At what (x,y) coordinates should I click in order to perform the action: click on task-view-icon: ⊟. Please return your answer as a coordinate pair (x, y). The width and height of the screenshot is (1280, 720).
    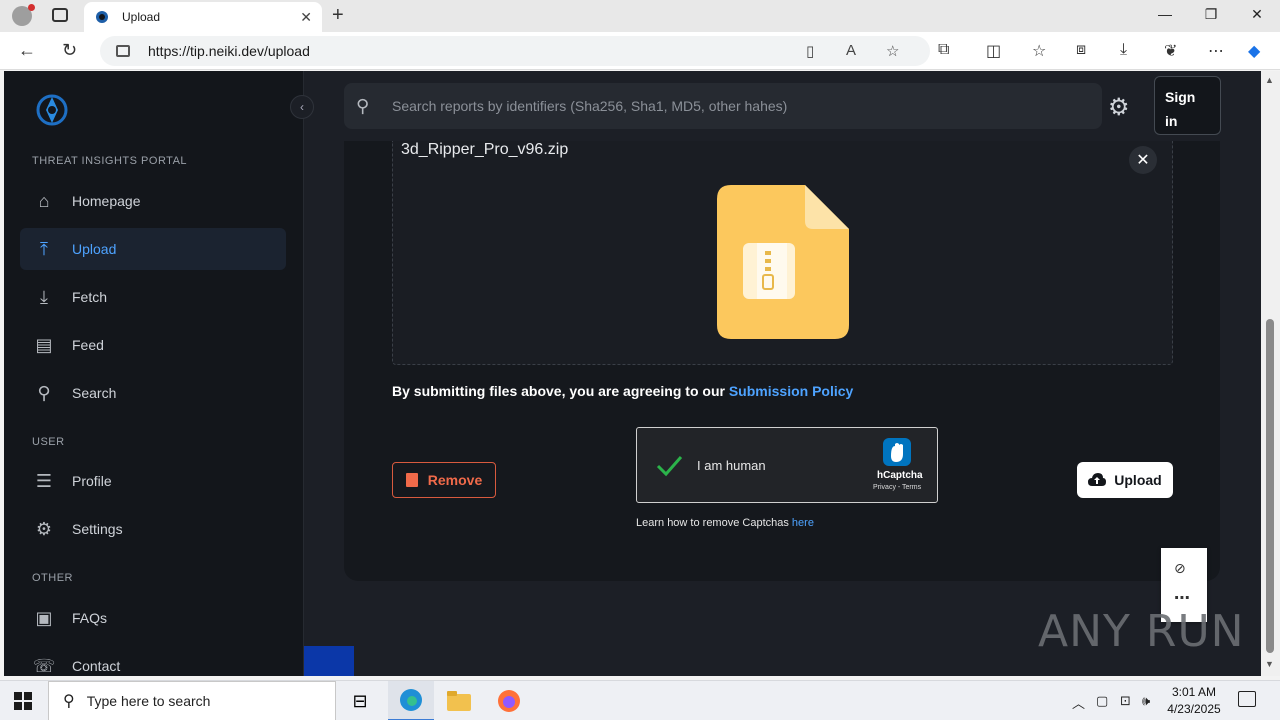
    Looking at the image, I should click on (360, 700).